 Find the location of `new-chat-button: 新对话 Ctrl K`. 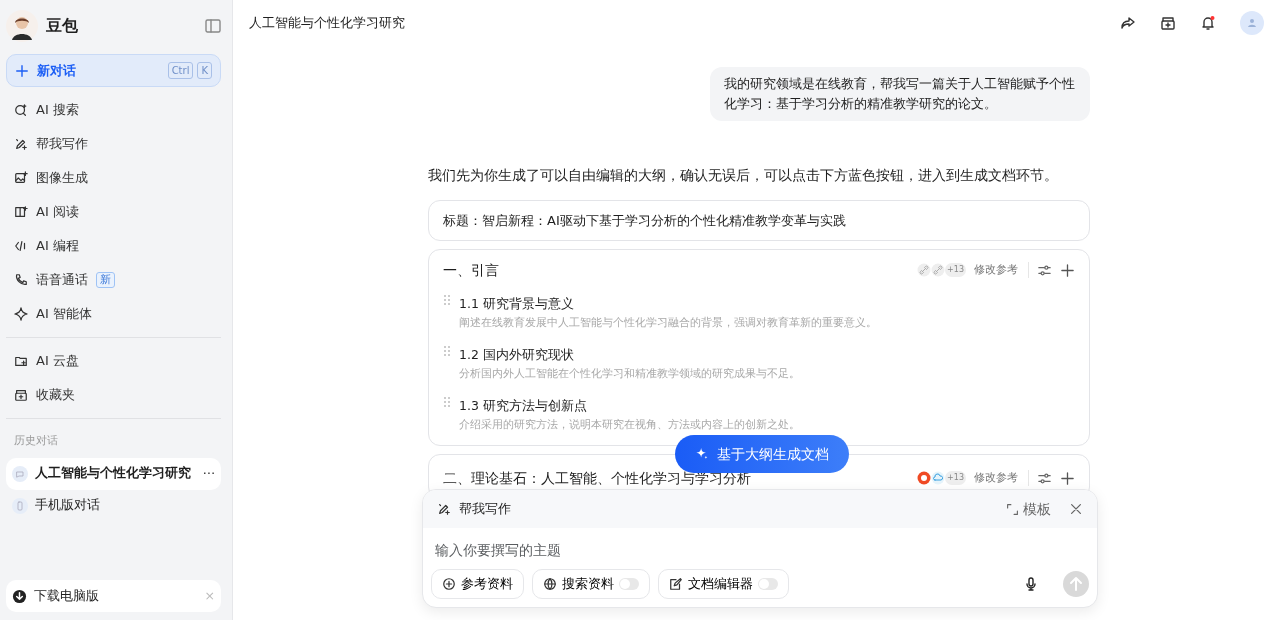

new-chat-button: 新对话 Ctrl K is located at coordinates (113, 70).